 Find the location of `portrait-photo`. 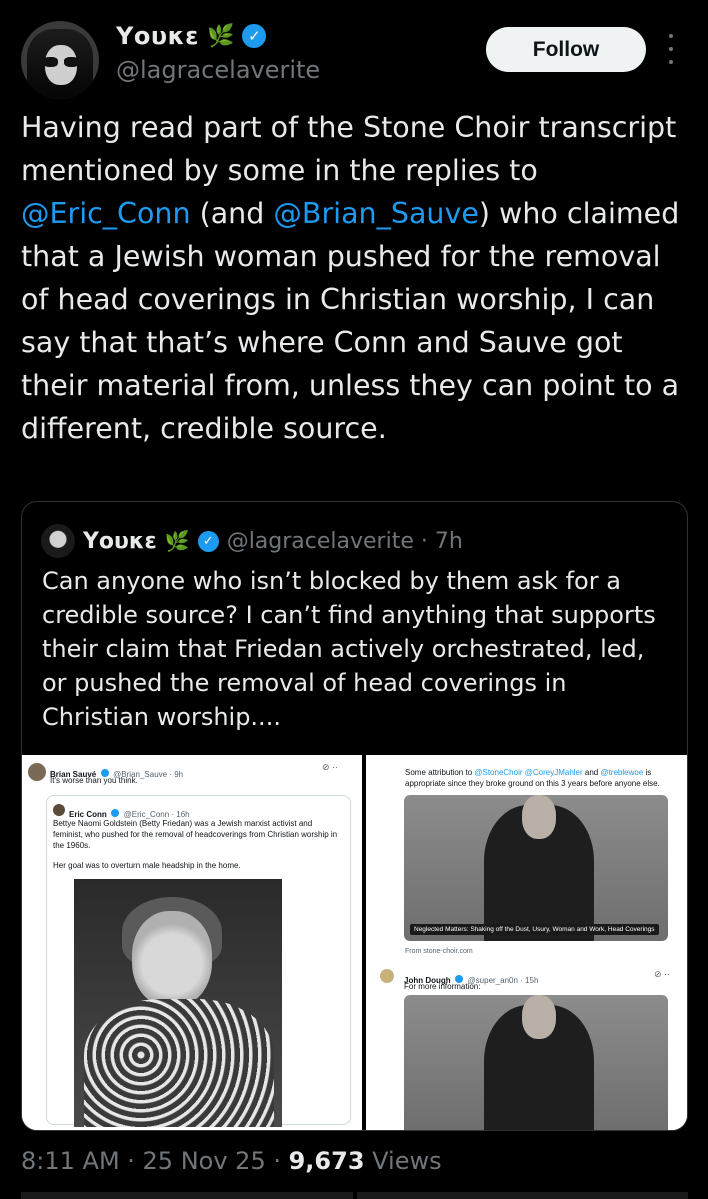

portrait-photo is located at coordinates (178, 1003).